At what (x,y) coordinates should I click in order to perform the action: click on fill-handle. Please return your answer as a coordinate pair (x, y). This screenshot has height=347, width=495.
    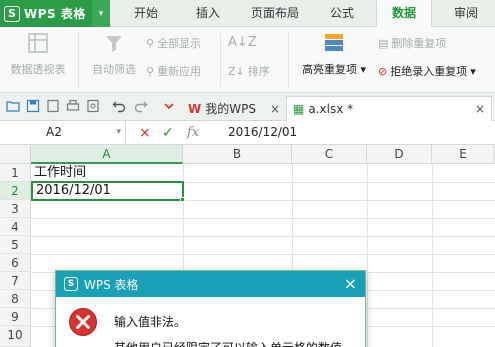
    Looking at the image, I should click on (182, 199).